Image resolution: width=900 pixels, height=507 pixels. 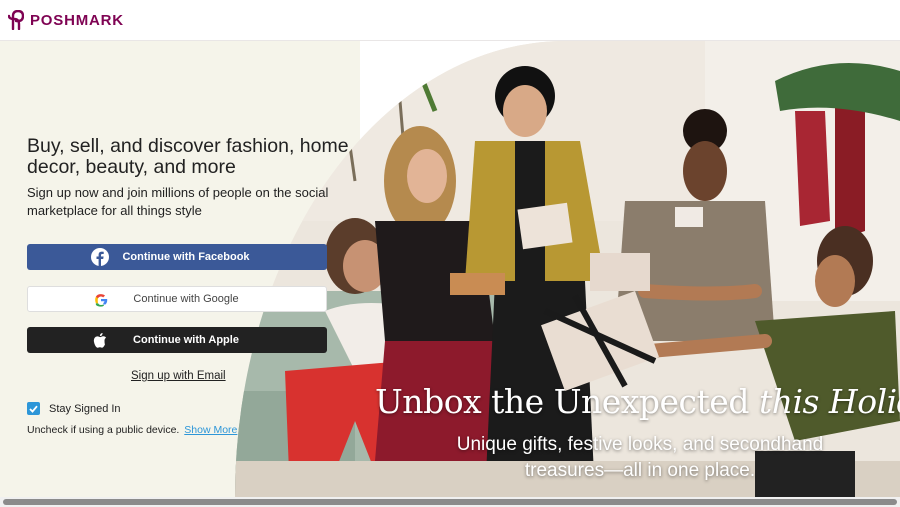 I want to click on promo-title: Unbox the Unexpected this Holida, so click(x=637, y=401).